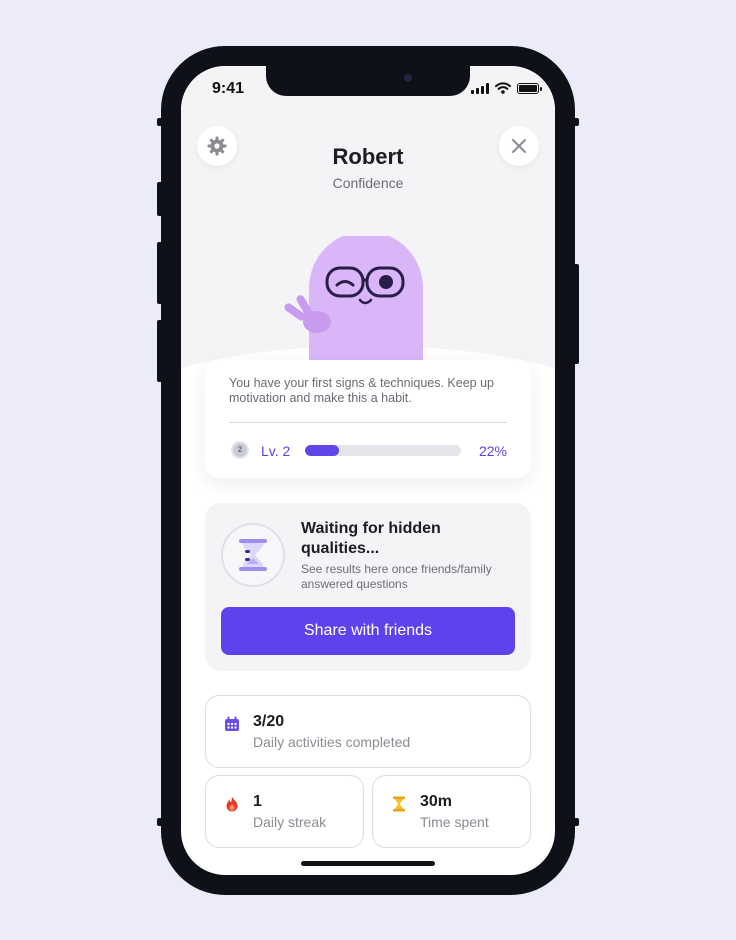 This screenshot has height=940, width=736. What do you see at coordinates (480, 88) in the screenshot?
I see `signal-icon` at bounding box center [480, 88].